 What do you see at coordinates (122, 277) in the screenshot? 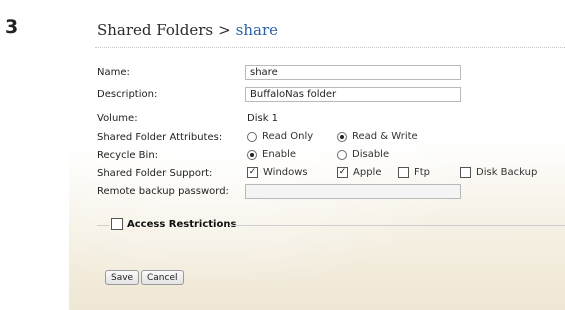
I see `save-button: Save` at bounding box center [122, 277].